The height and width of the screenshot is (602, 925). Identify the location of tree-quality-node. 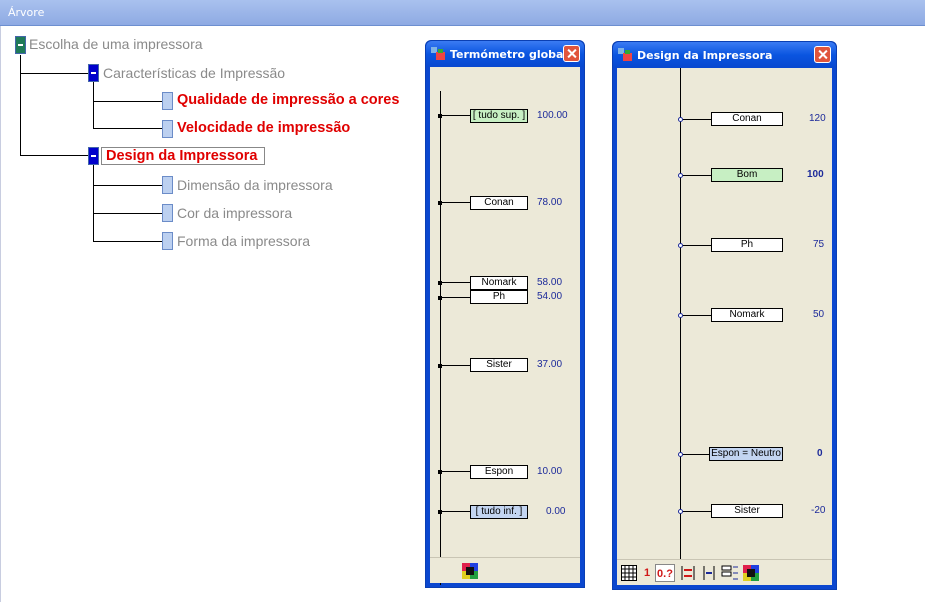
(167, 101).